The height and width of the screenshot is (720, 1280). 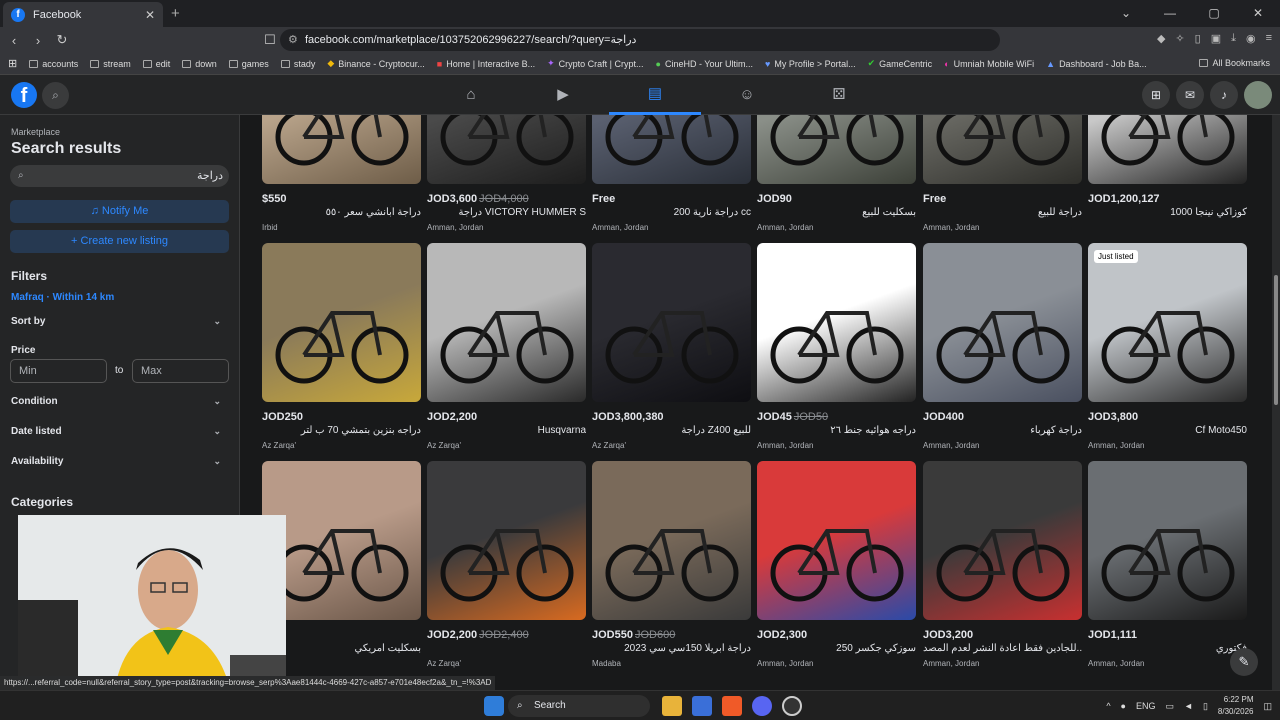 I want to click on groups-icon: ☺, so click(x=747, y=95).